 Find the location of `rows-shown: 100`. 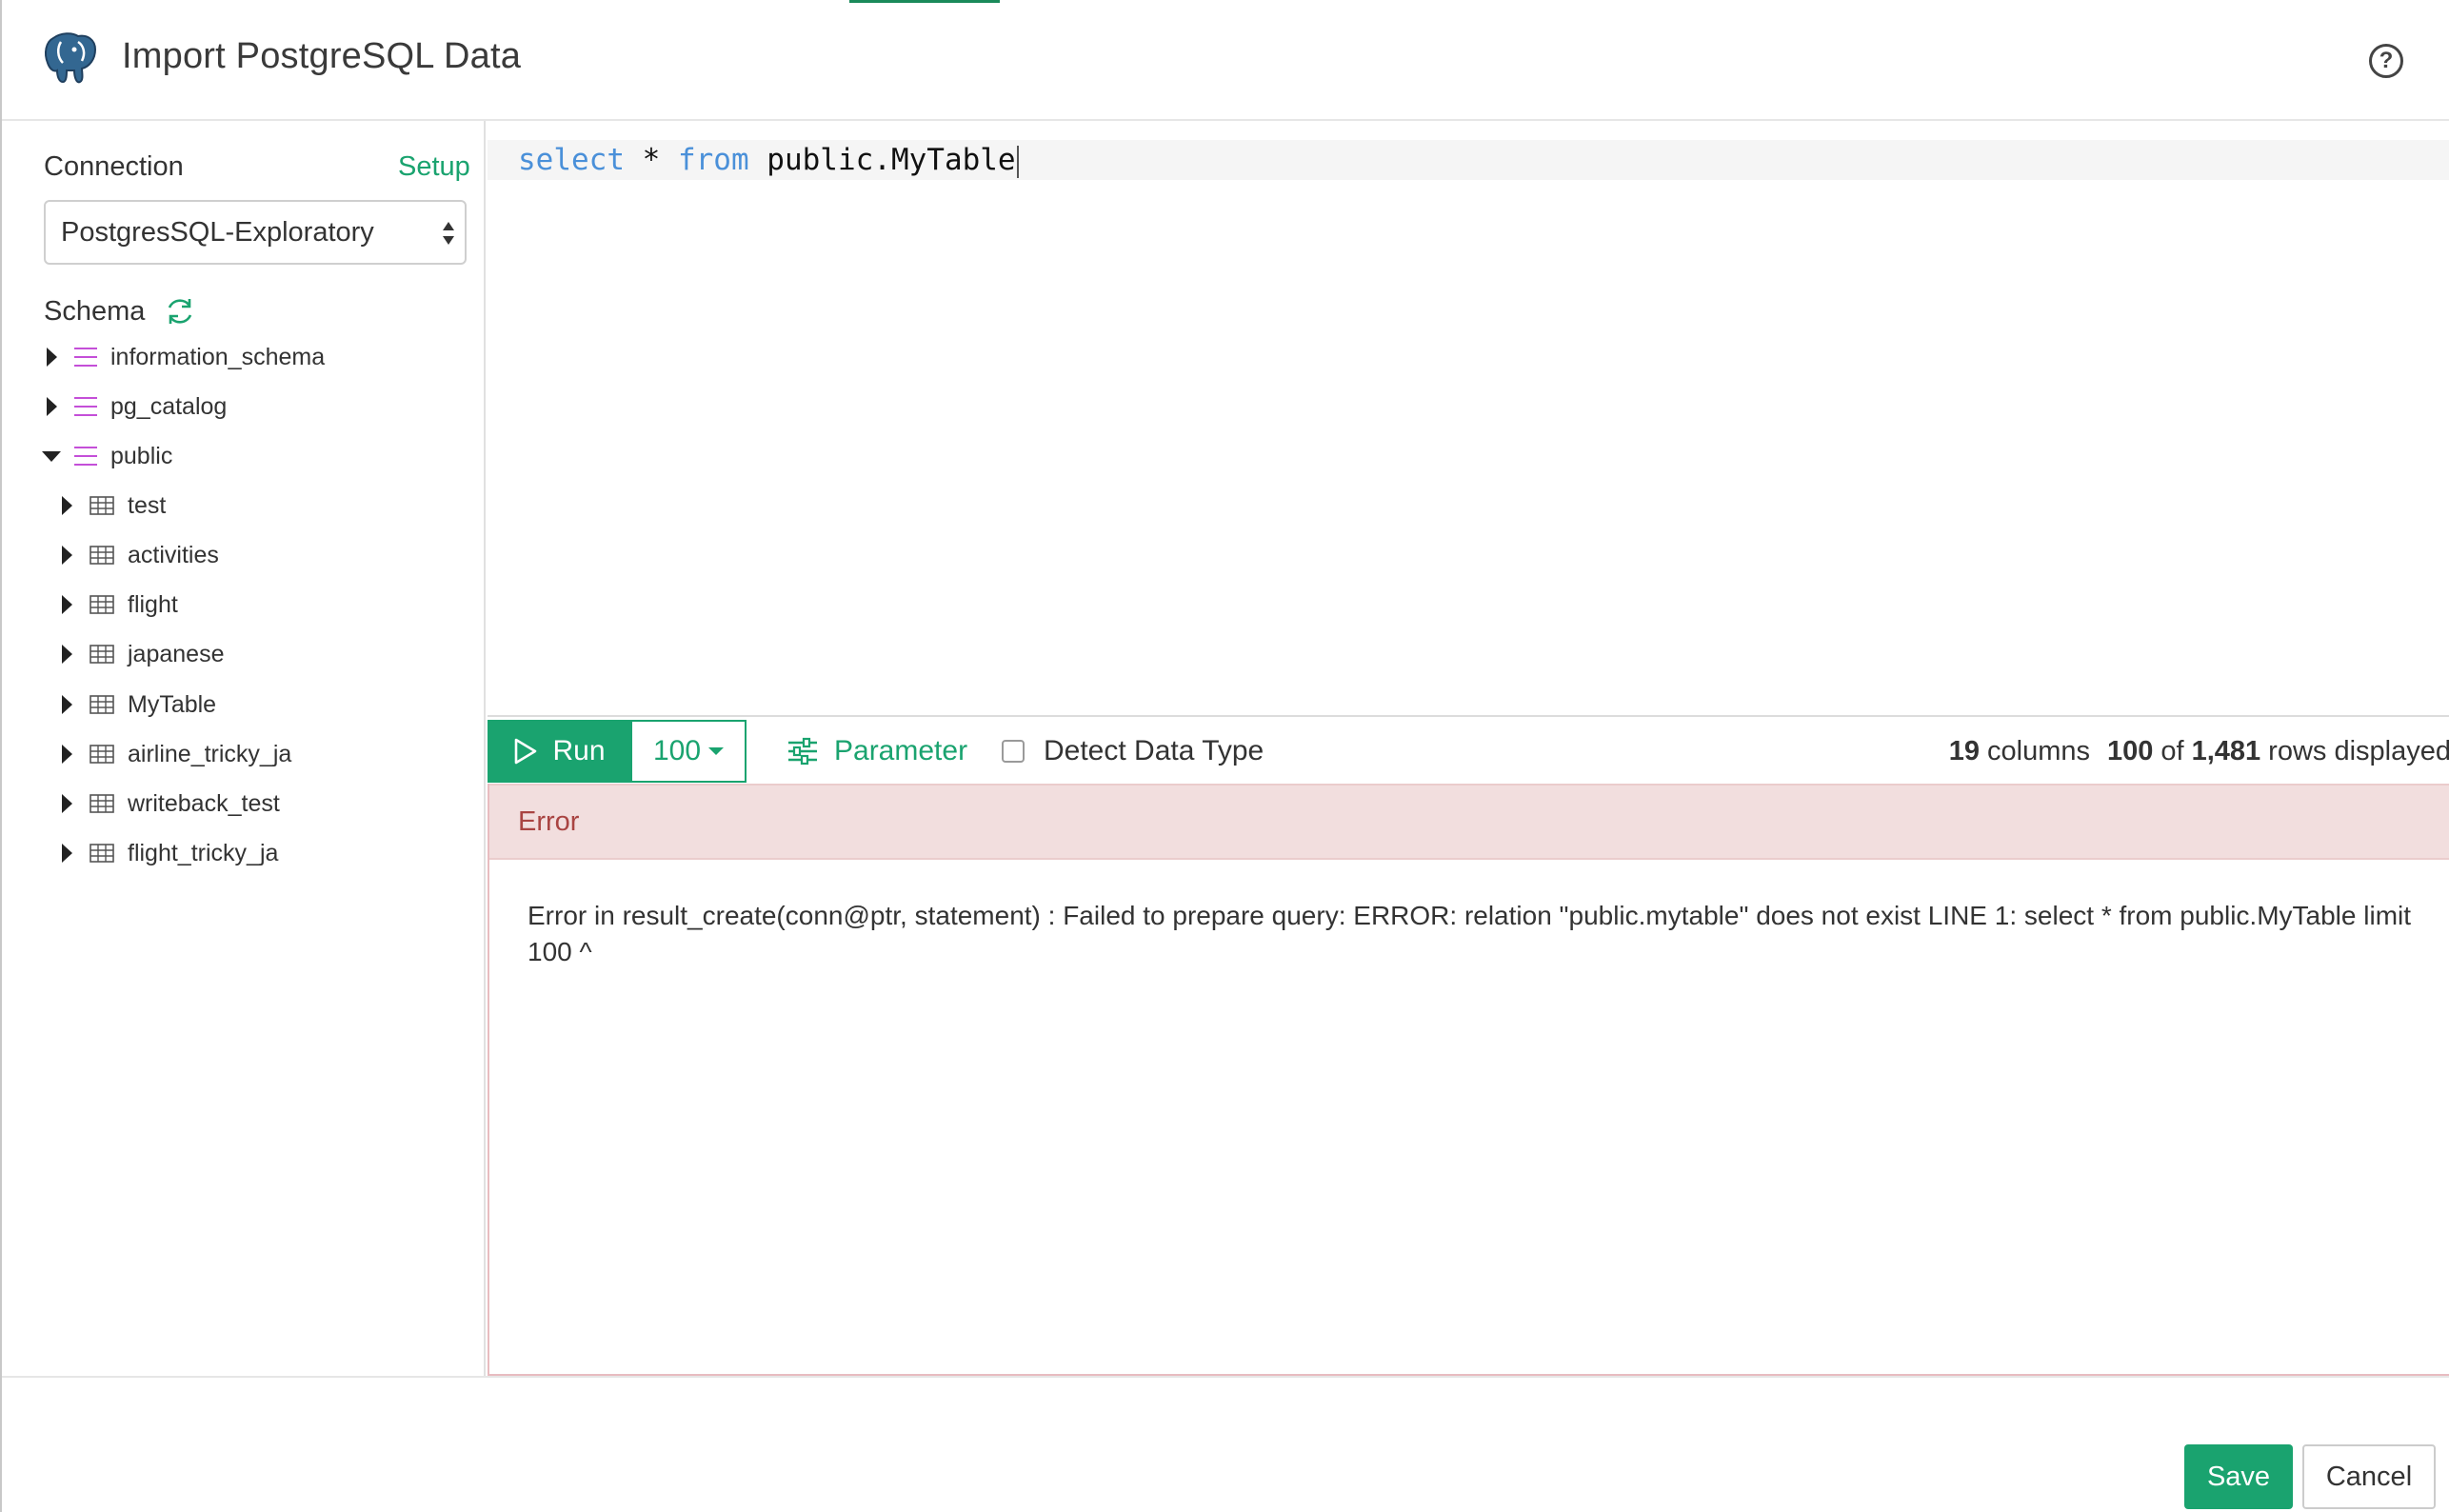

rows-shown: 100 is located at coordinates (2130, 750).